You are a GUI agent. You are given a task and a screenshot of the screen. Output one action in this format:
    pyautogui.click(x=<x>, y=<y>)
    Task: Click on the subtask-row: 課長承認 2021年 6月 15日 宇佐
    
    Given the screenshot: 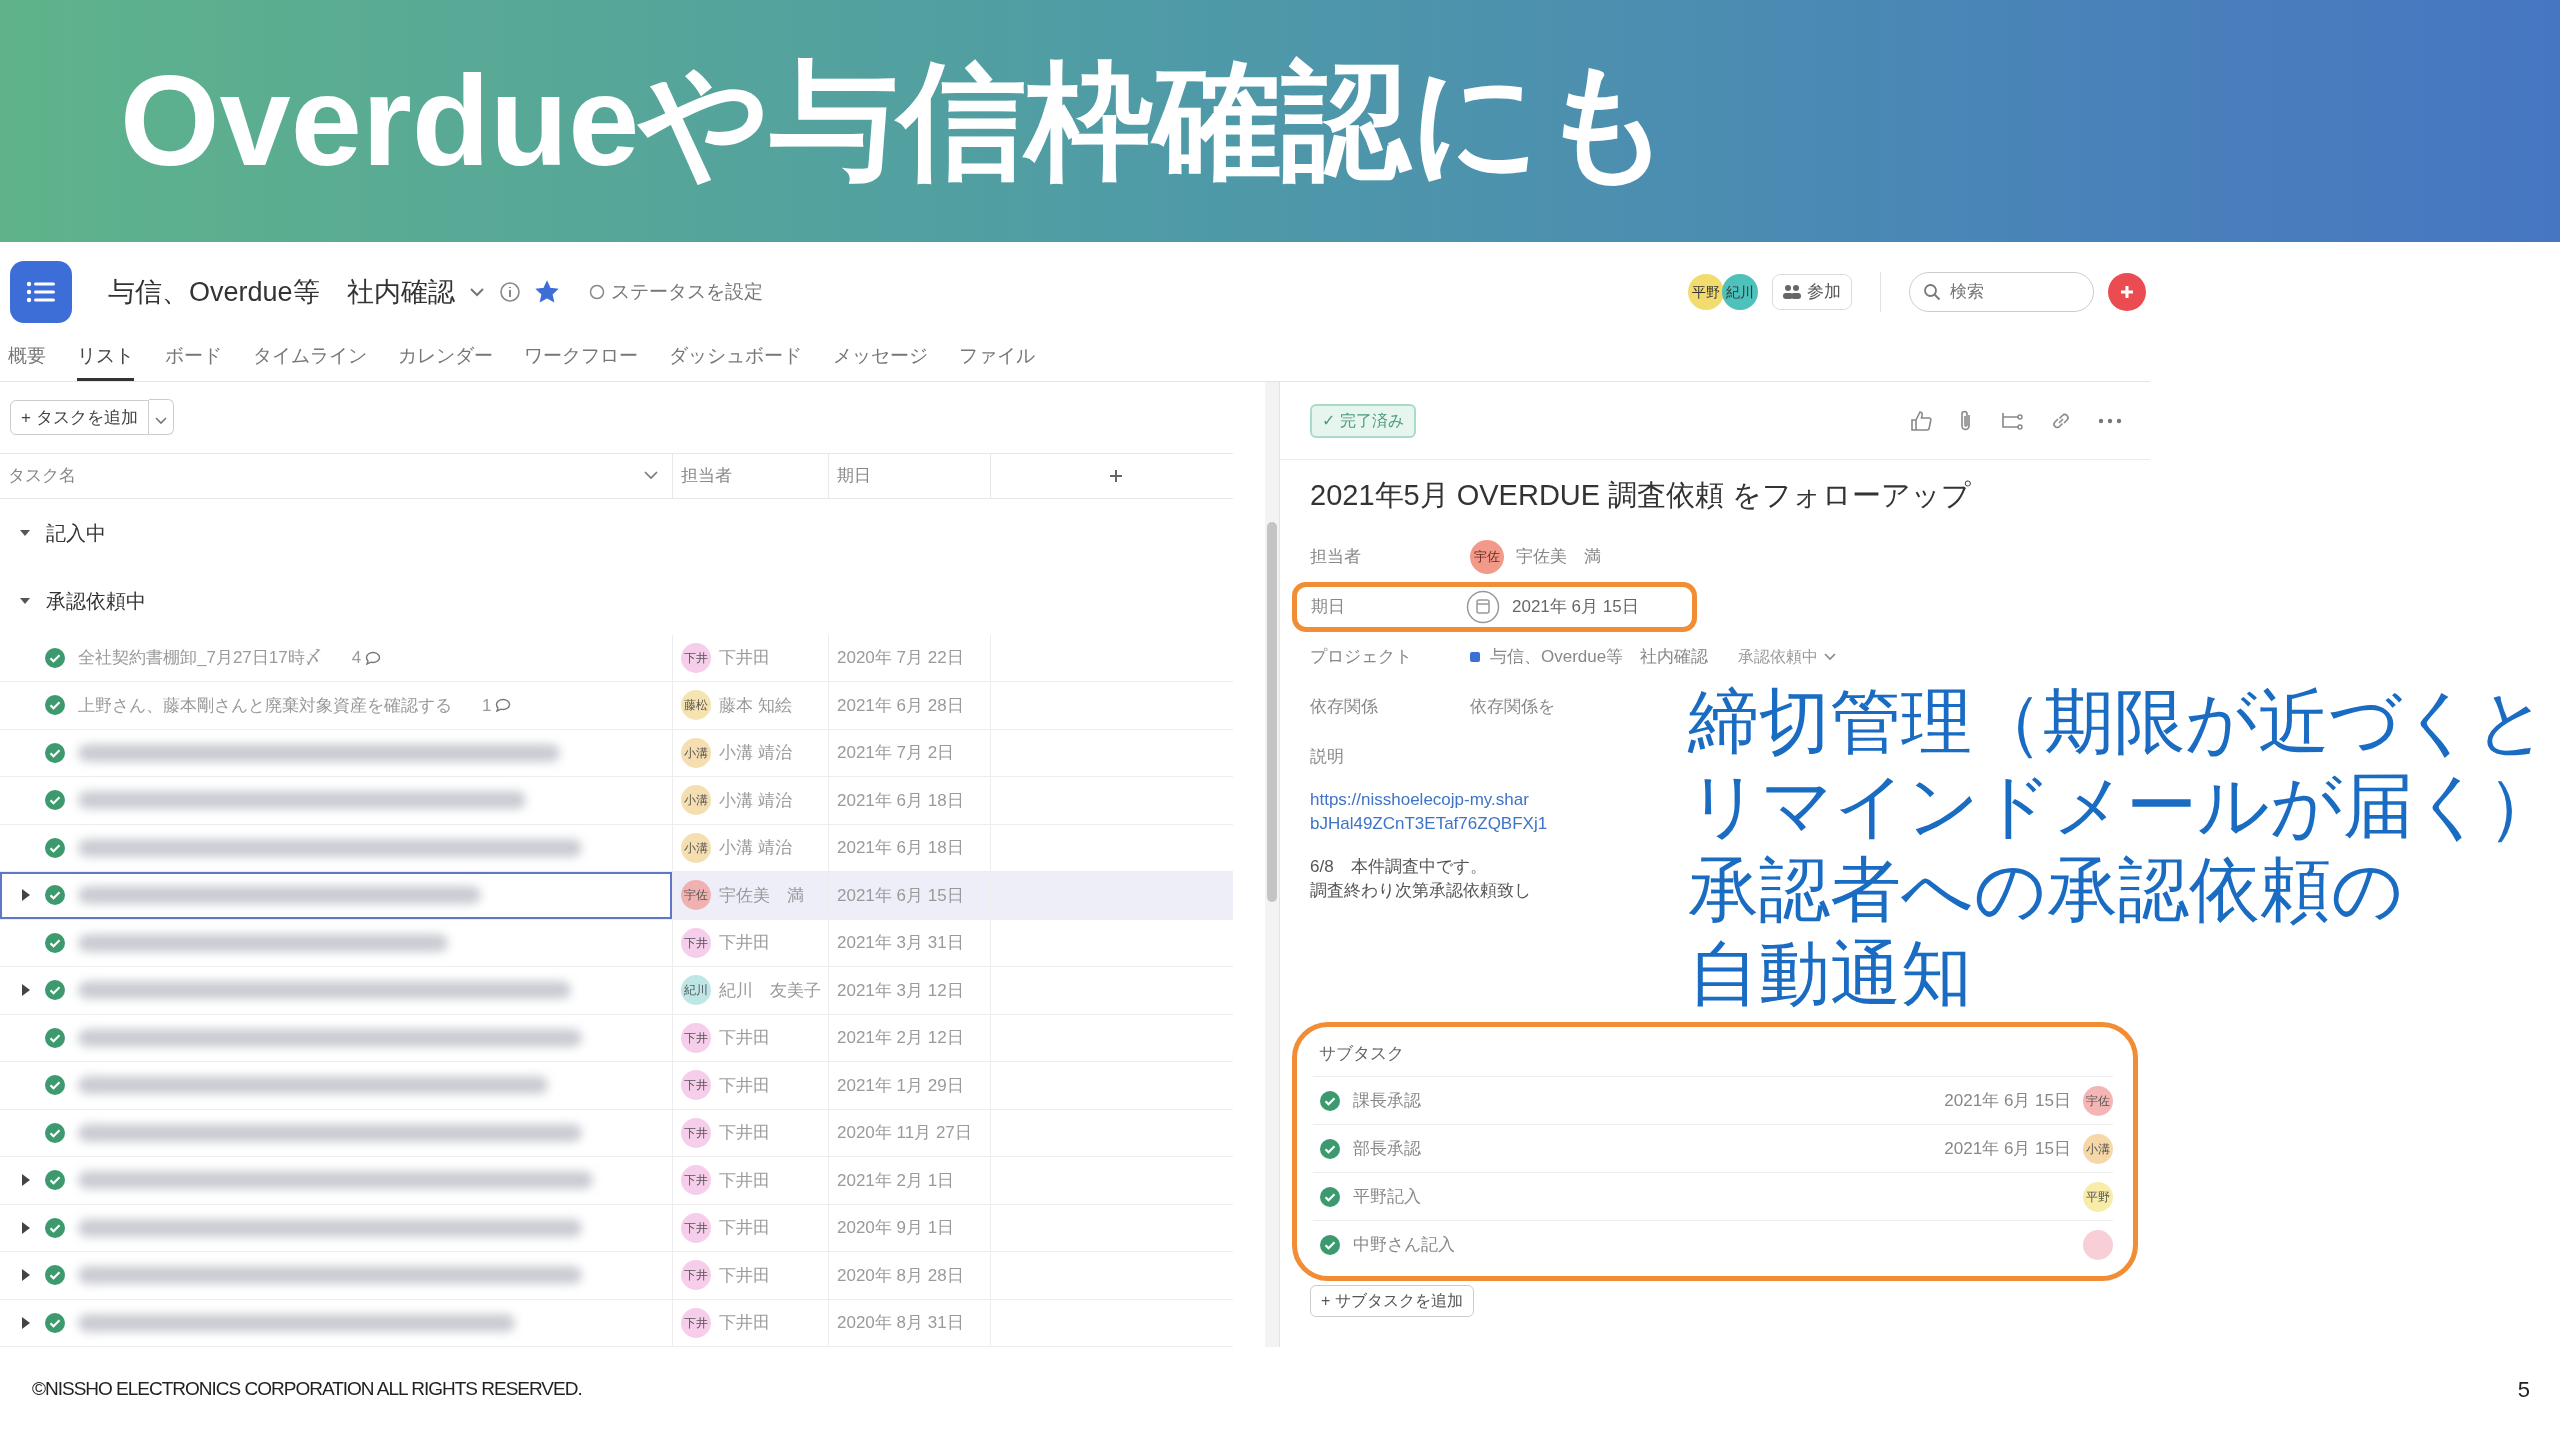 What is the action you would take?
    pyautogui.click(x=1713, y=1100)
    